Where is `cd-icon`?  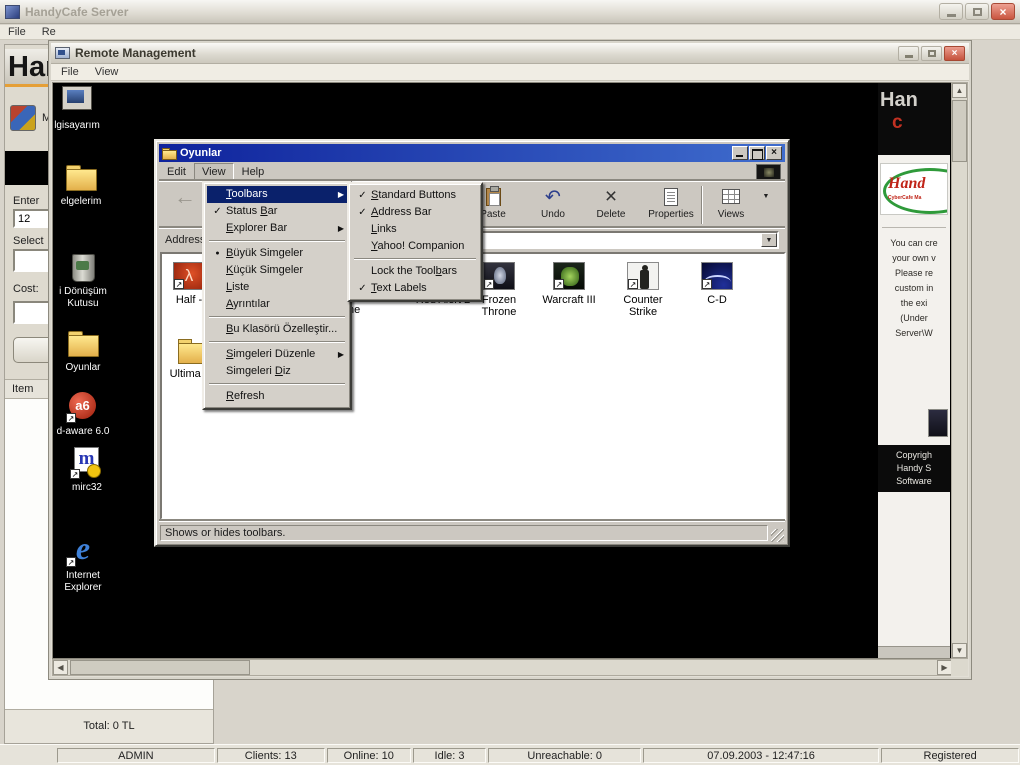
cd-icon is located at coordinates (717, 276).